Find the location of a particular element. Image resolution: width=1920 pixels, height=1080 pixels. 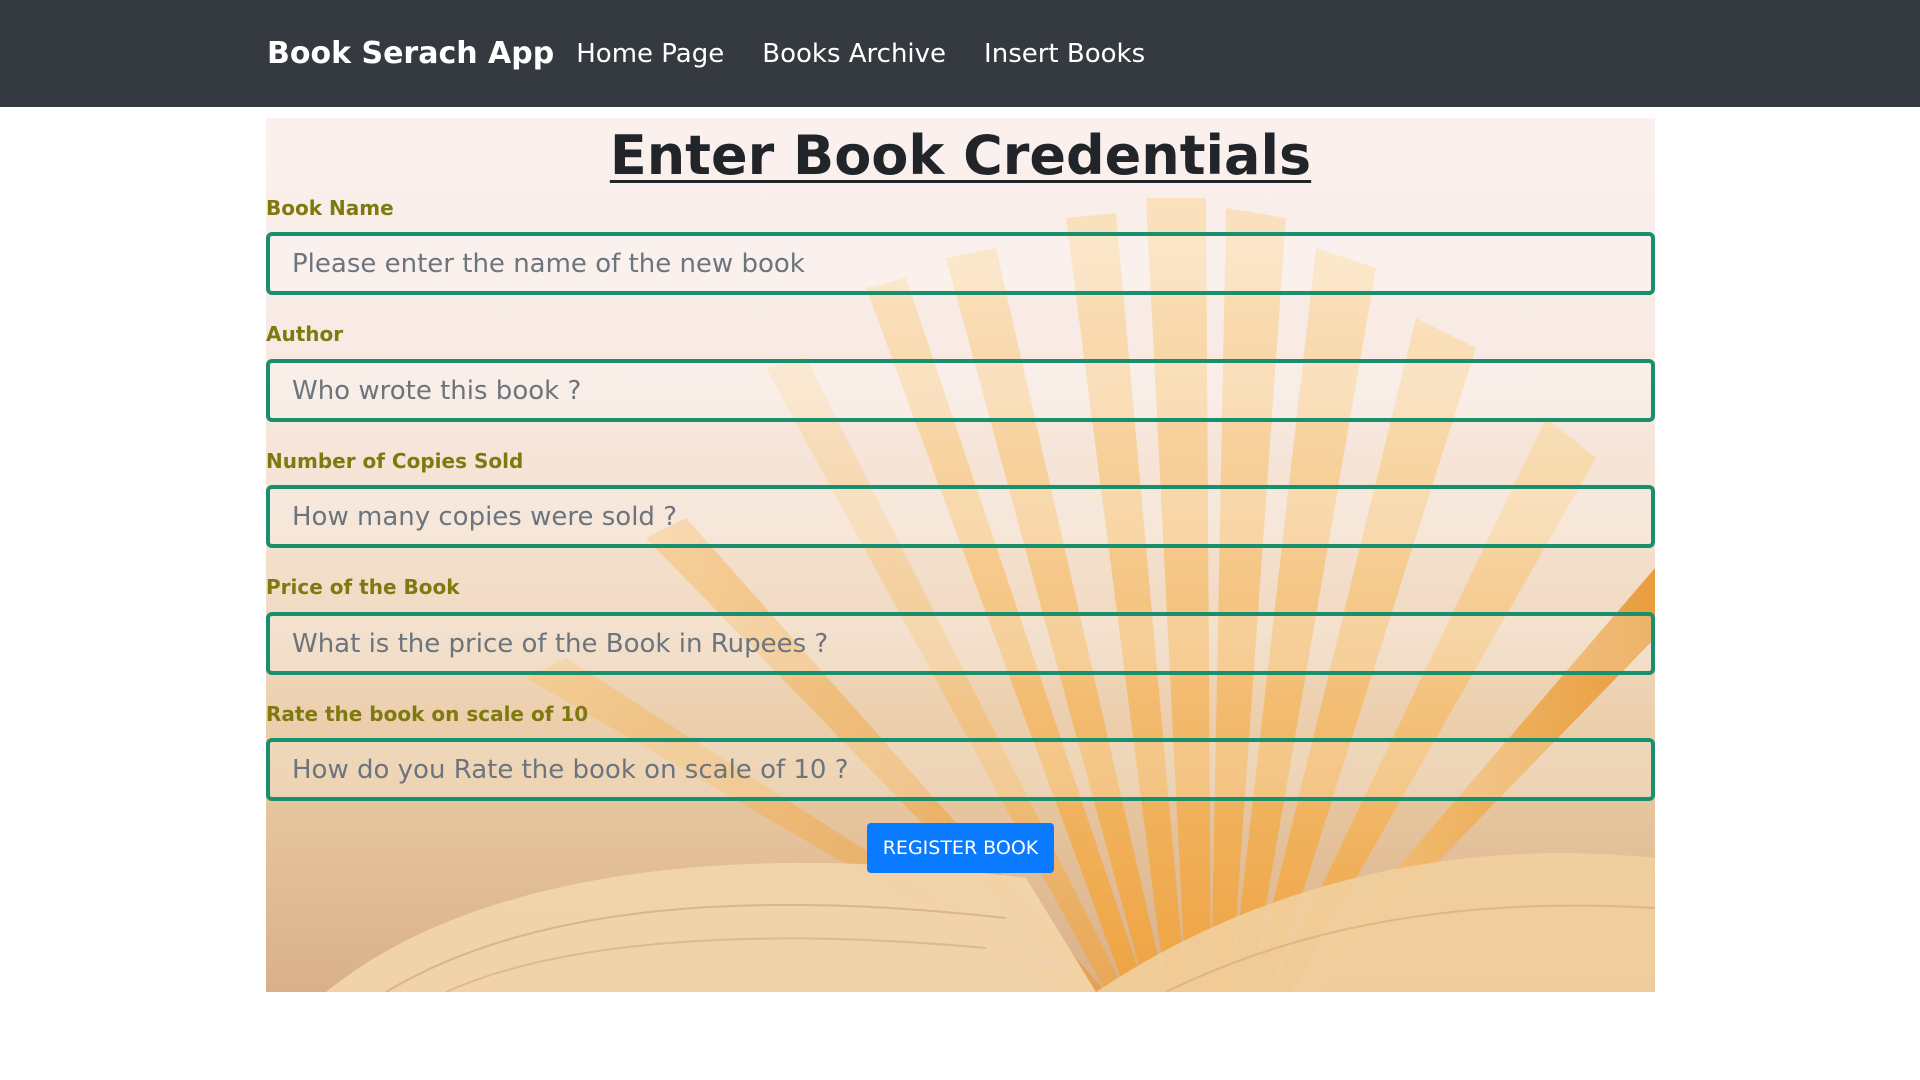

register-book-button: REGISTER BOOK is located at coordinates (960, 848).